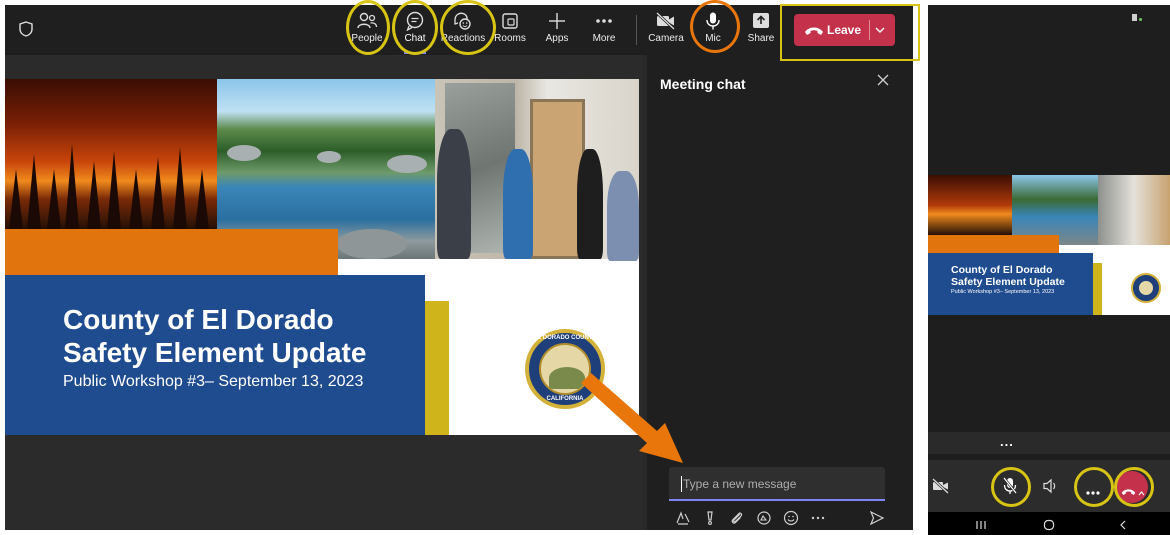 This screenshot has width=1170, height=535. I want to click on text-caret, so click(681, 484).